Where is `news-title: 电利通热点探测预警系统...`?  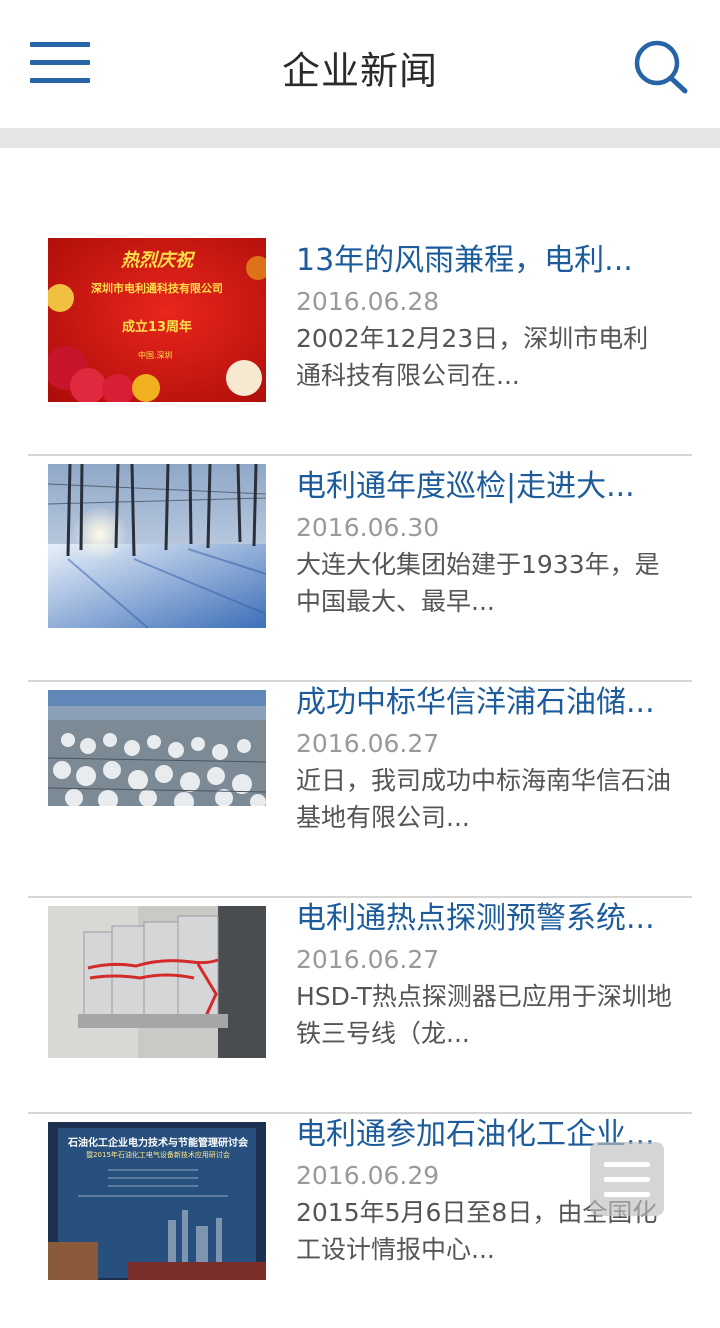 news-title: 电利通热点探测预警系统... is located at coordinates (484, 919).